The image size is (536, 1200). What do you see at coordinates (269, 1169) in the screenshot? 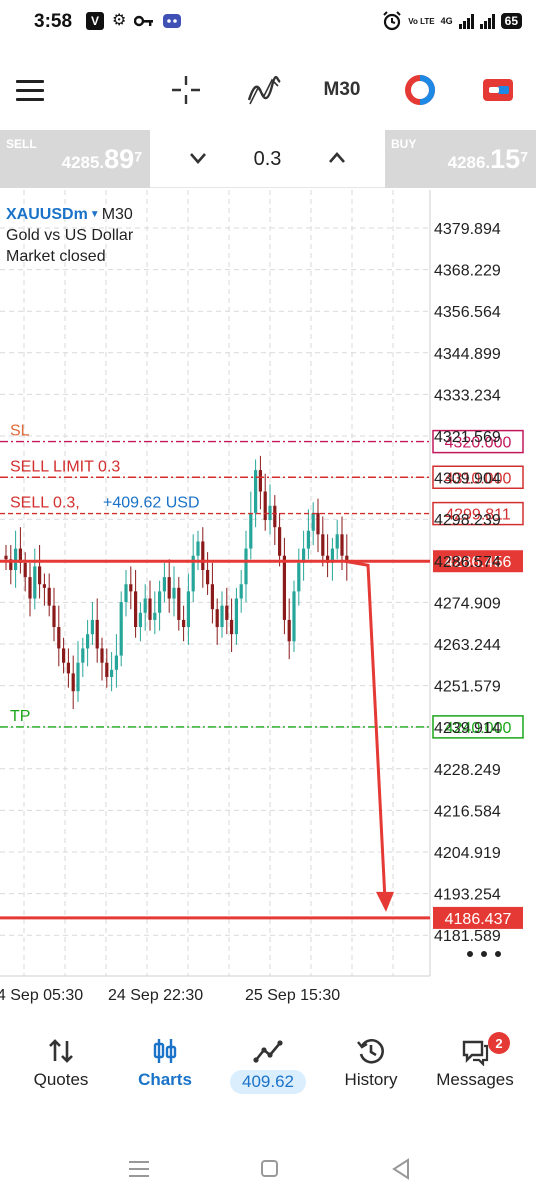
I see `home-icon` at bounding box center [269, 1169].